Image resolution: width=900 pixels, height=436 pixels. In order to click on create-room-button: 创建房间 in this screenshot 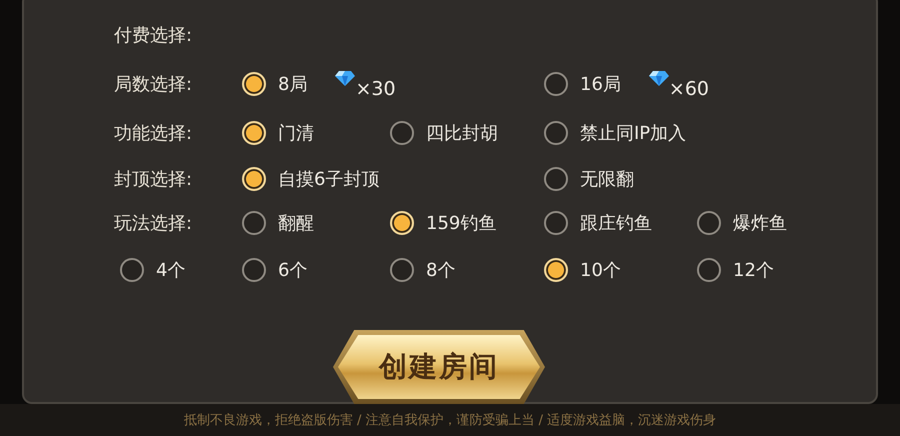, I will do `click(439, 367)`.